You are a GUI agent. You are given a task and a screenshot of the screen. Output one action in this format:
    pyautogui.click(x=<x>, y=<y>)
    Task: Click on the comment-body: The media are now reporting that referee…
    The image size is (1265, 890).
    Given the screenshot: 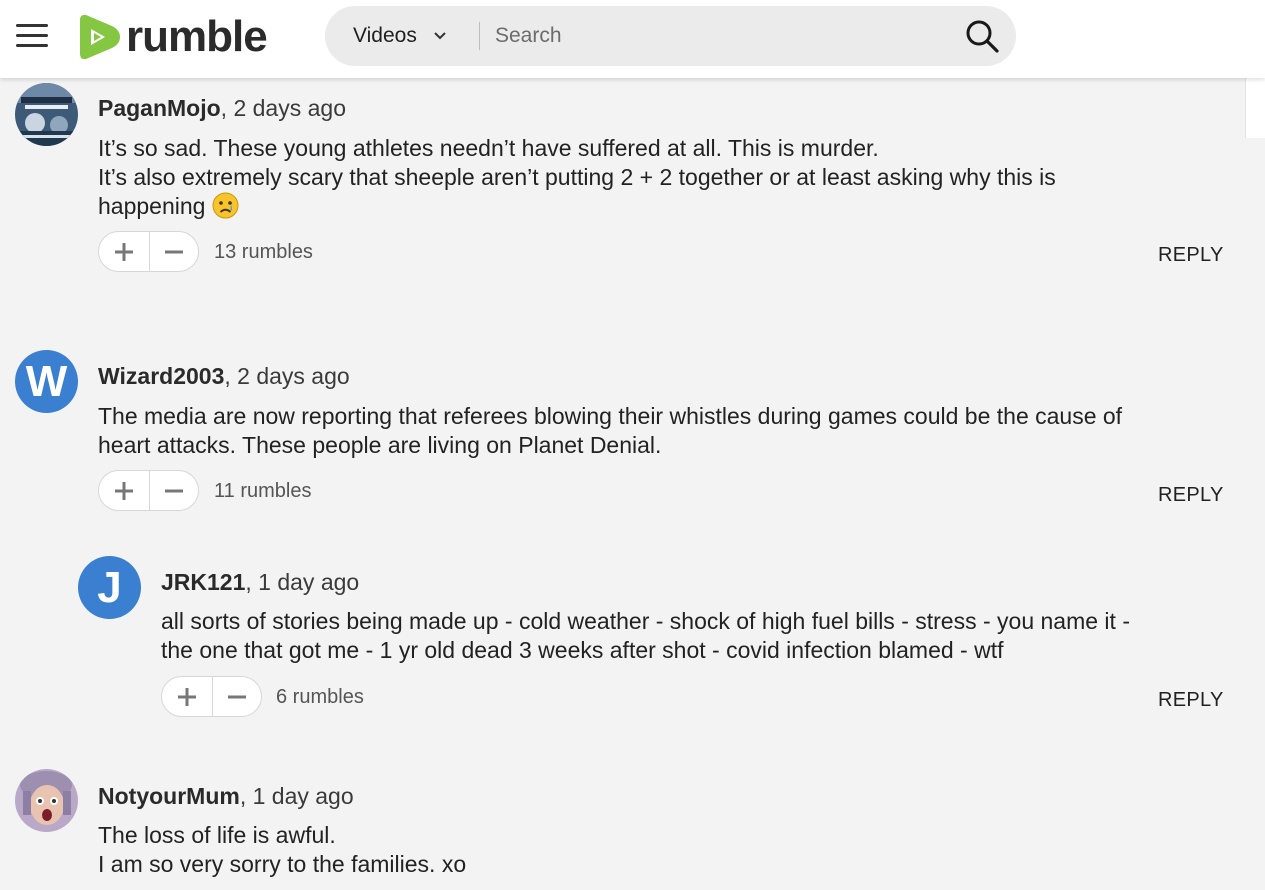 What is the action you would take?
    pyautogui.click(x=668, y=431)
    